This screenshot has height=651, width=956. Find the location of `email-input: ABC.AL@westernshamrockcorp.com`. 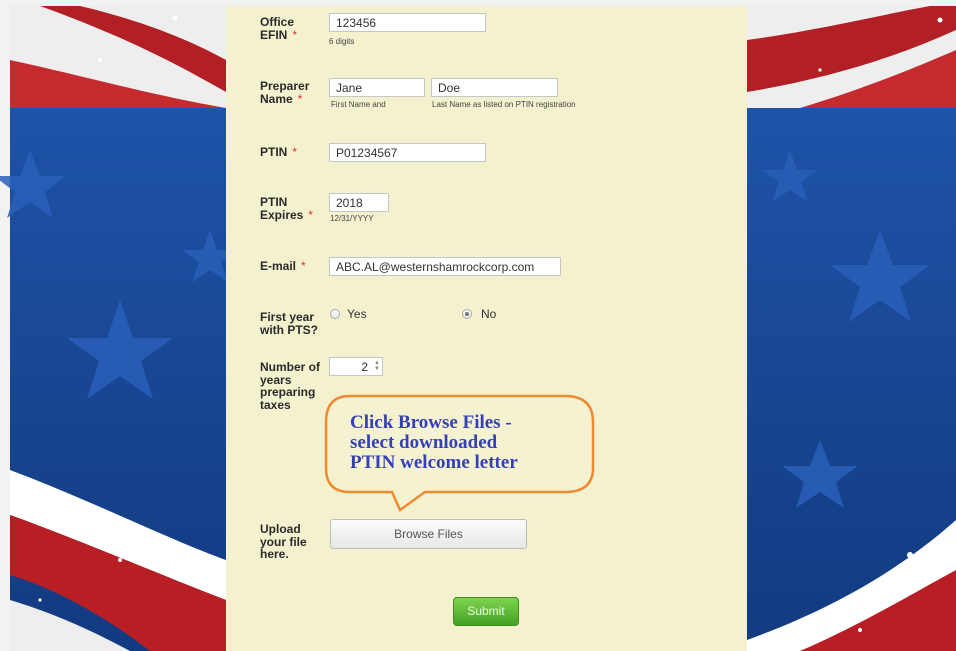

email-input: ABC.AL@westernshamrockcorp.com is located at coordinates (445, 266).